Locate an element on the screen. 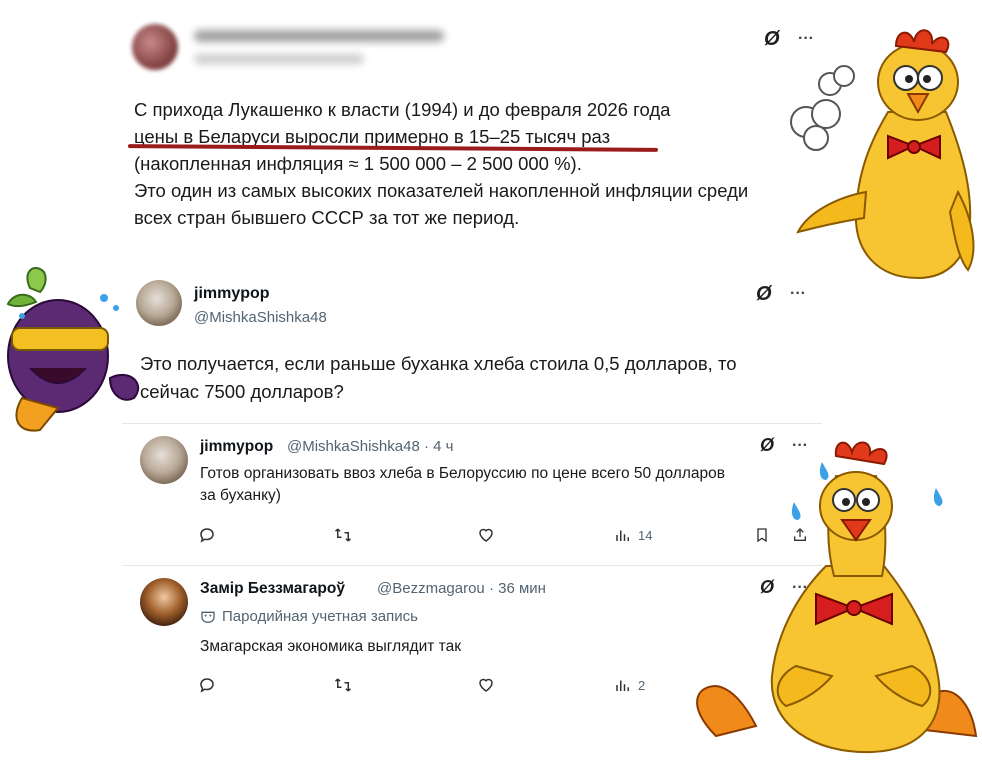 The image size is (982, 765). avatar-blurred is located at coordinates (155, 47).